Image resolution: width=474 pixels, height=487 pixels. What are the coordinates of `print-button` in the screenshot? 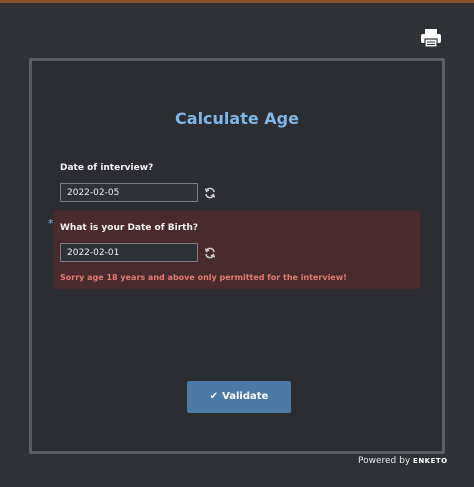 It's located at (431, 38).